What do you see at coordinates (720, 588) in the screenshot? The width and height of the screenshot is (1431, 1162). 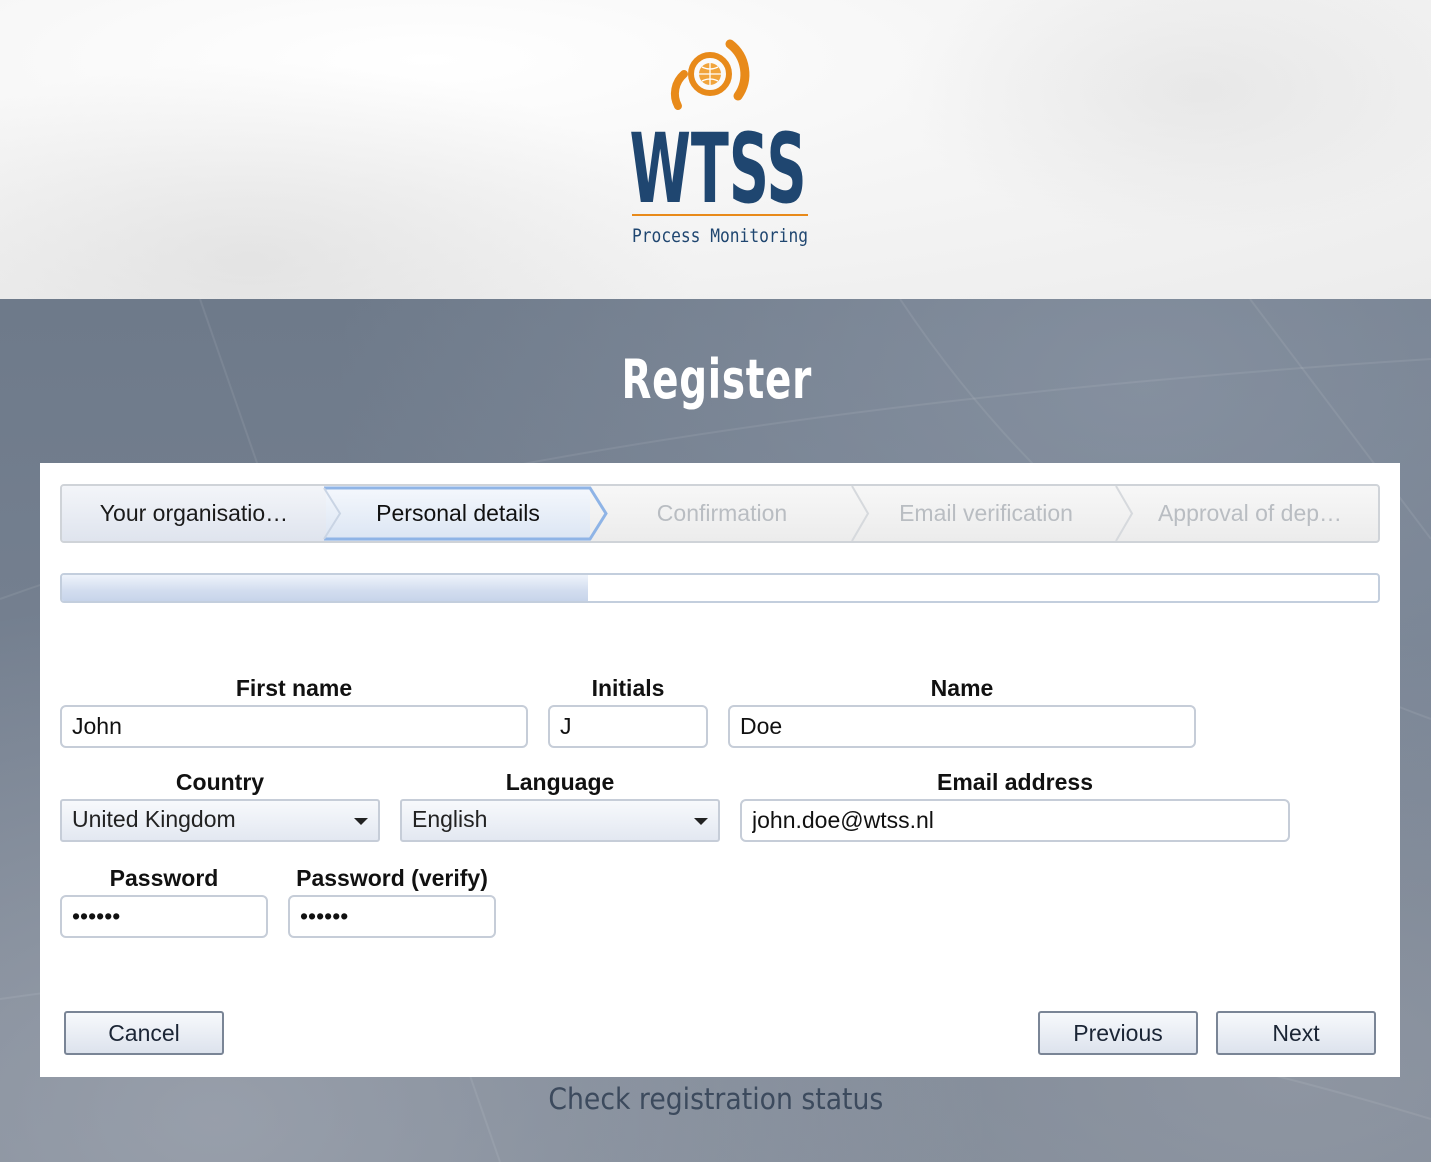 I see `progress-bar` at bounding box center [720, 588].